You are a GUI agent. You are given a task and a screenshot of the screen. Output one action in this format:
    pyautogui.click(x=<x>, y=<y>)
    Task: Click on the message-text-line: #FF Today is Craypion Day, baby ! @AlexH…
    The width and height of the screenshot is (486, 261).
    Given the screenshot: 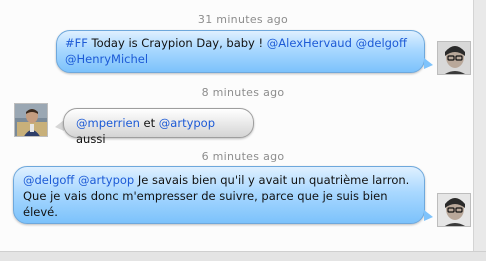 What is the action you would take?
    pyautogui.click(x=240, y=43)
    